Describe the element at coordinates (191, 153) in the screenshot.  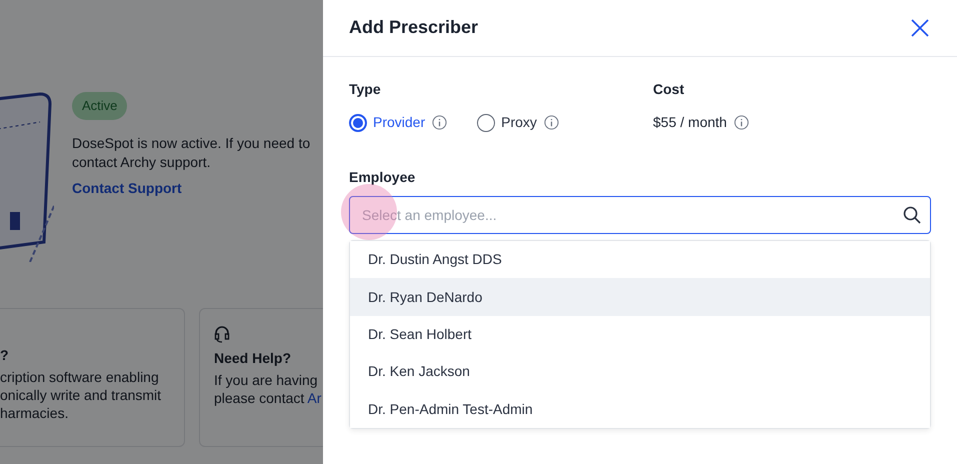
I see `status-message: DoseSpot is now active. If you need to contact Archy support.` at that location.